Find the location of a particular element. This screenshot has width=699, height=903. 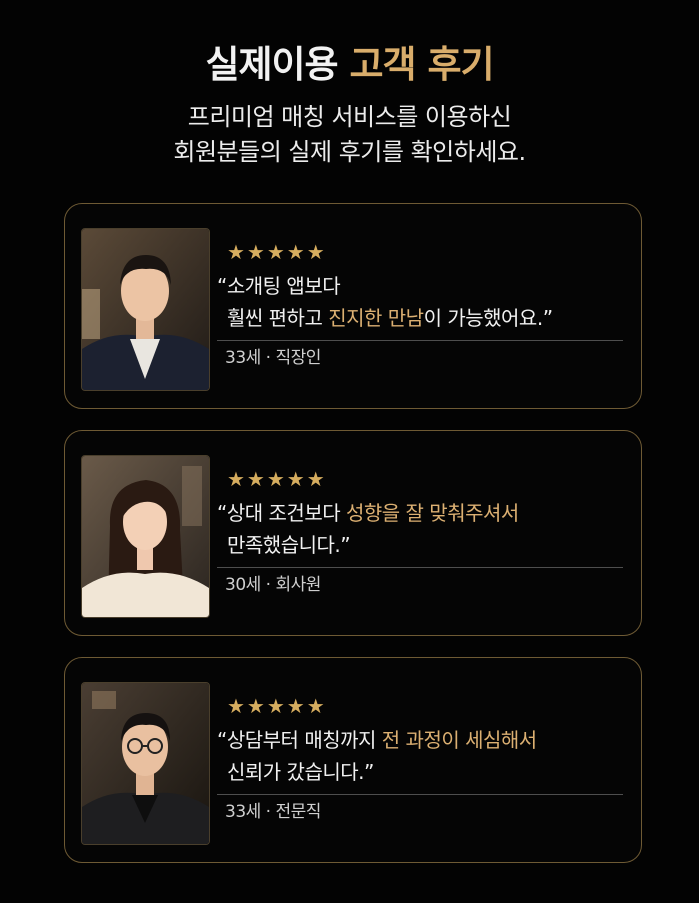

quote-text: “상대 조건보다 is located at coordinates (281, 513).